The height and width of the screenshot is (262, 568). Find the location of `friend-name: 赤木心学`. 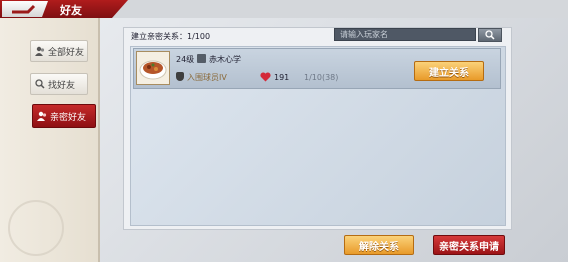

friend-name: 赤木心学 is located at coordinates (225, 59).